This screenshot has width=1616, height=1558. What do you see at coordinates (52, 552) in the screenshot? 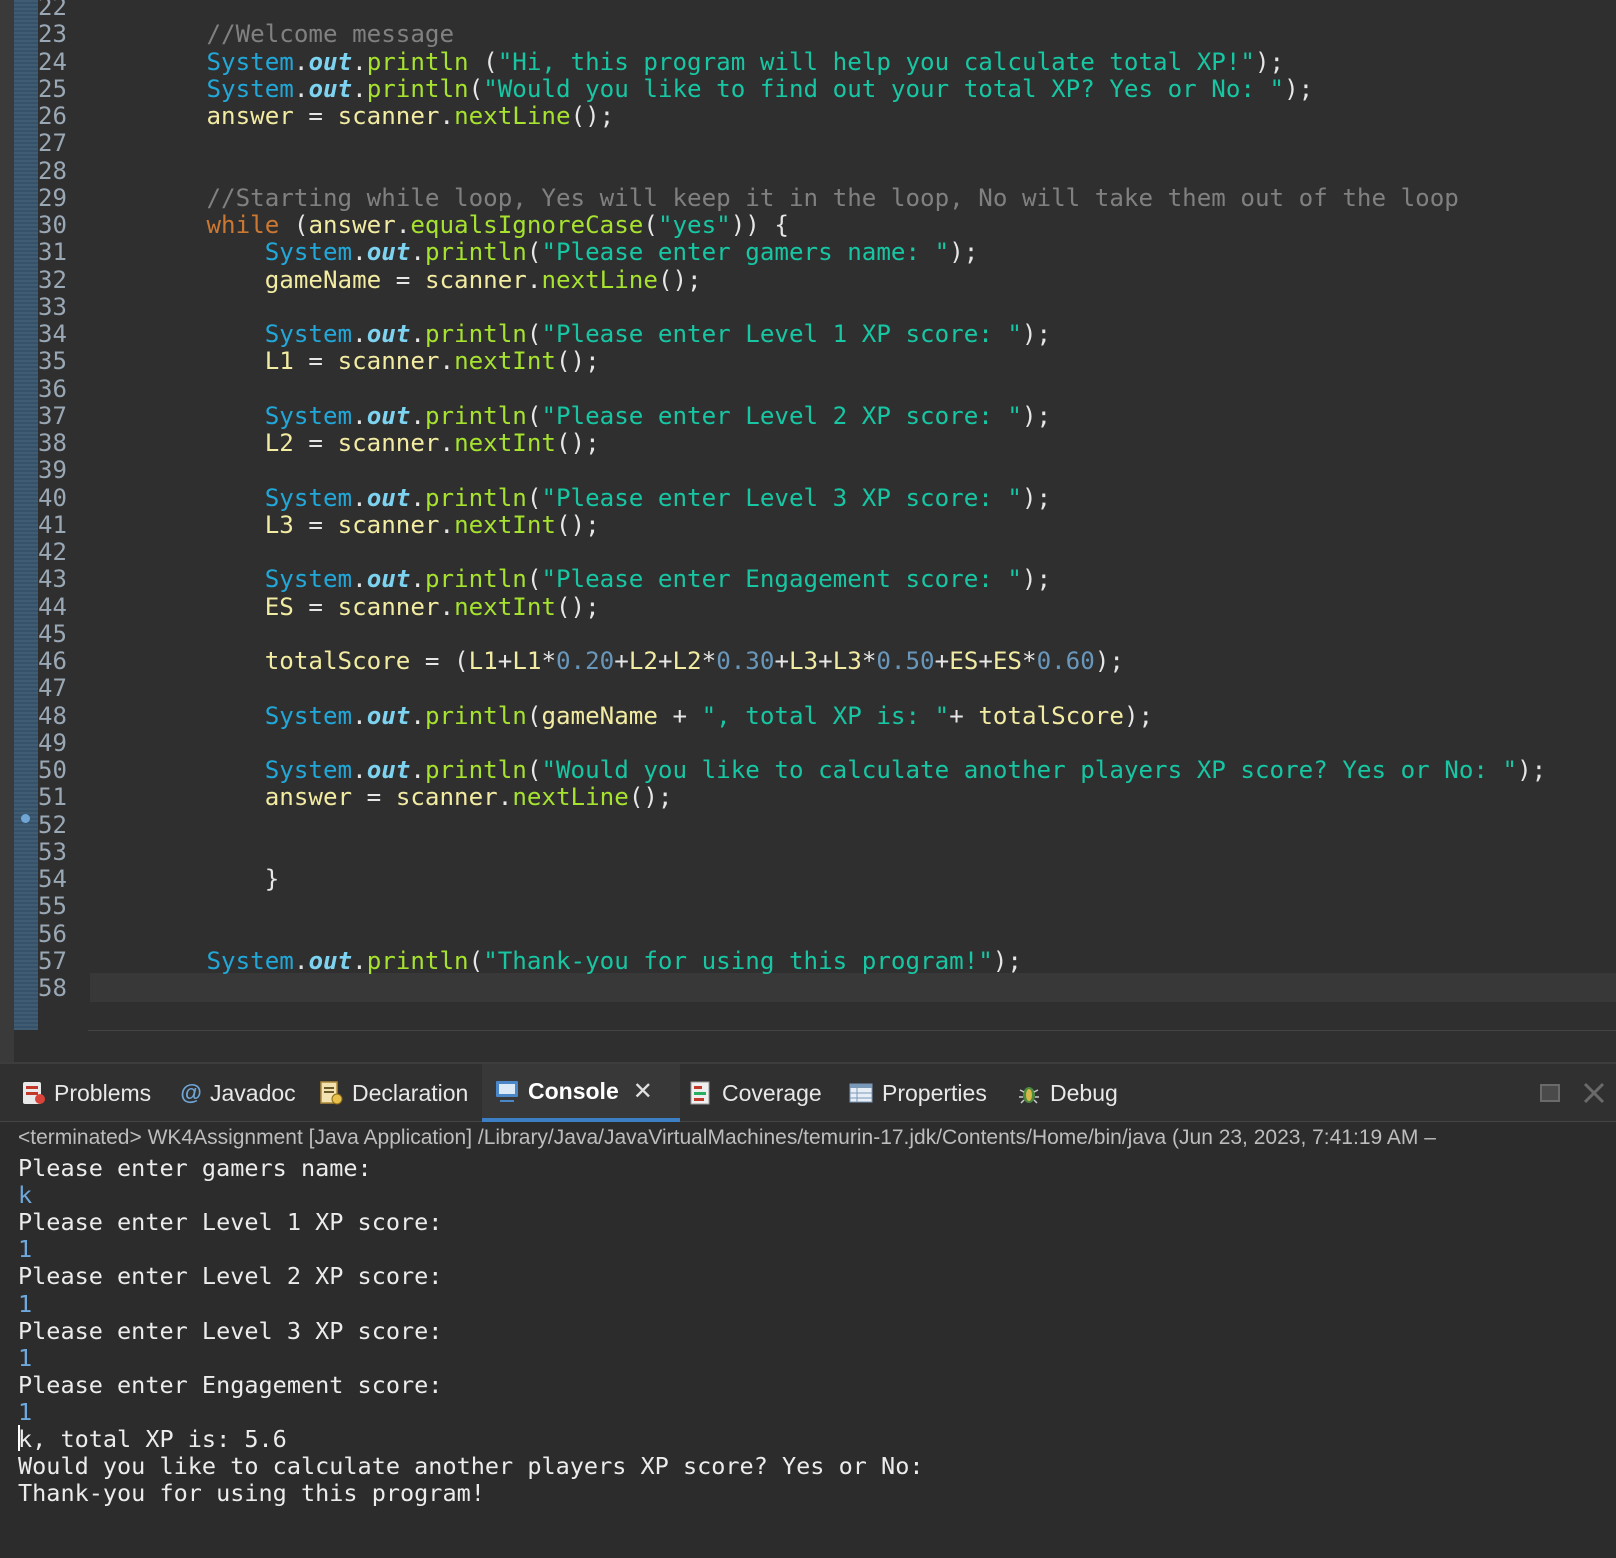
I see `line-number: 42` at bounding box center [52, 552].